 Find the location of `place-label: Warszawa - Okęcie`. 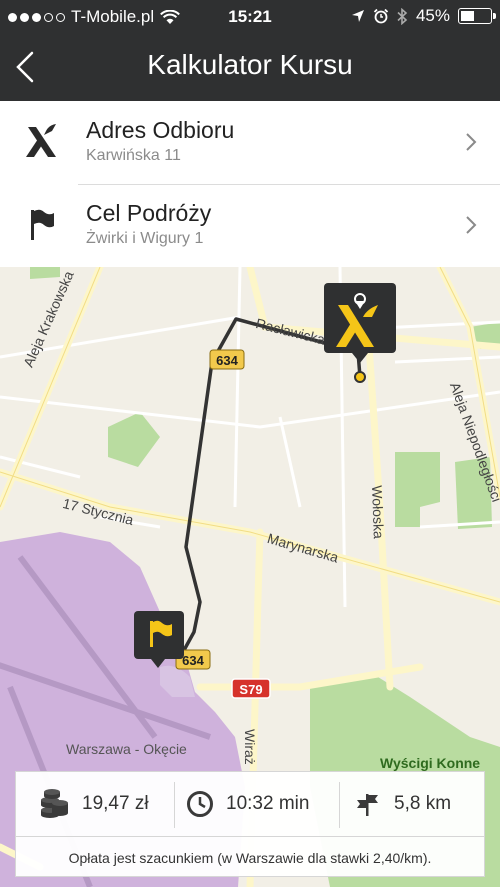

place-label: Warszawa - Okęcie is located at coordinates (126, 749).